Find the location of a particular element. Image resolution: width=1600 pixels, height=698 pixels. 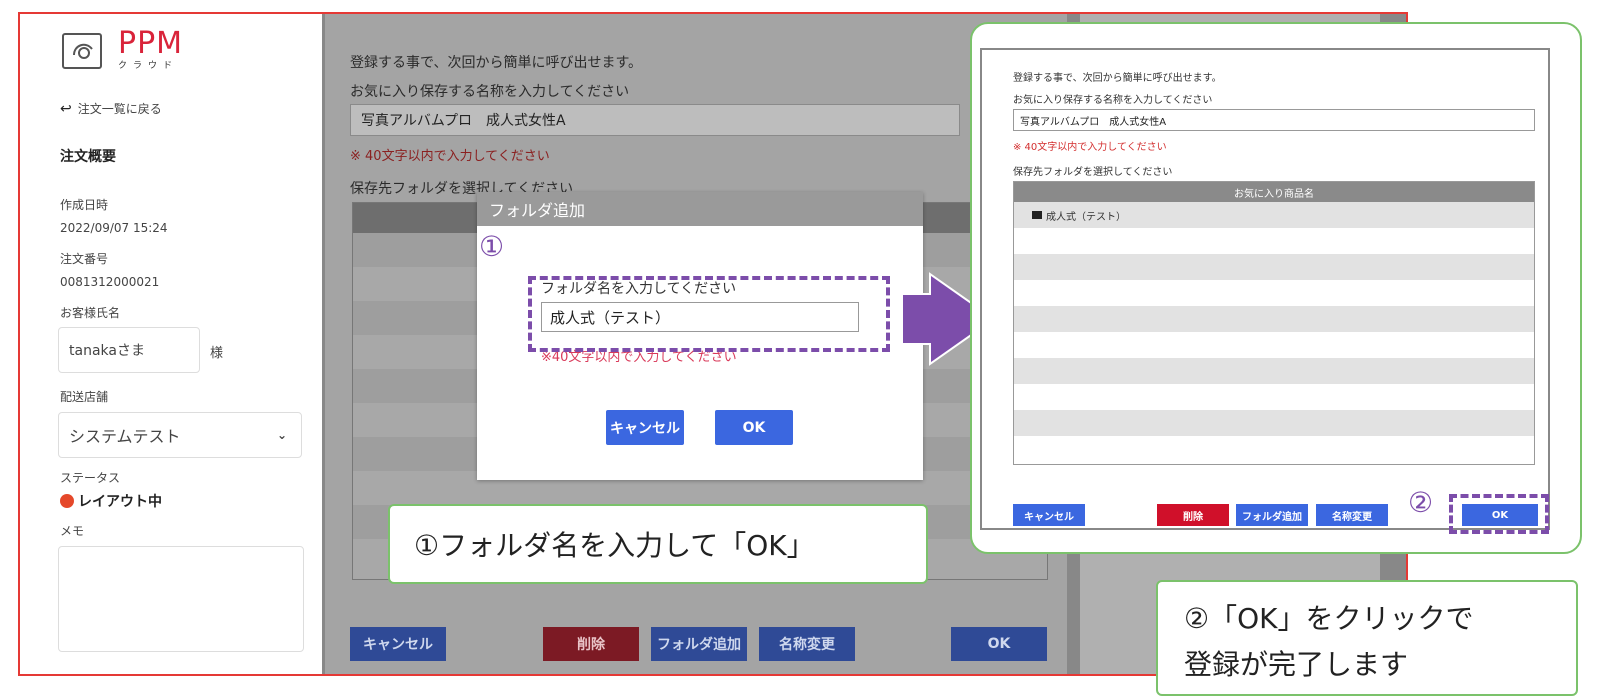

callout-2-line-1: ②「OK」をクリックで is located at coordinates (1329, 618).